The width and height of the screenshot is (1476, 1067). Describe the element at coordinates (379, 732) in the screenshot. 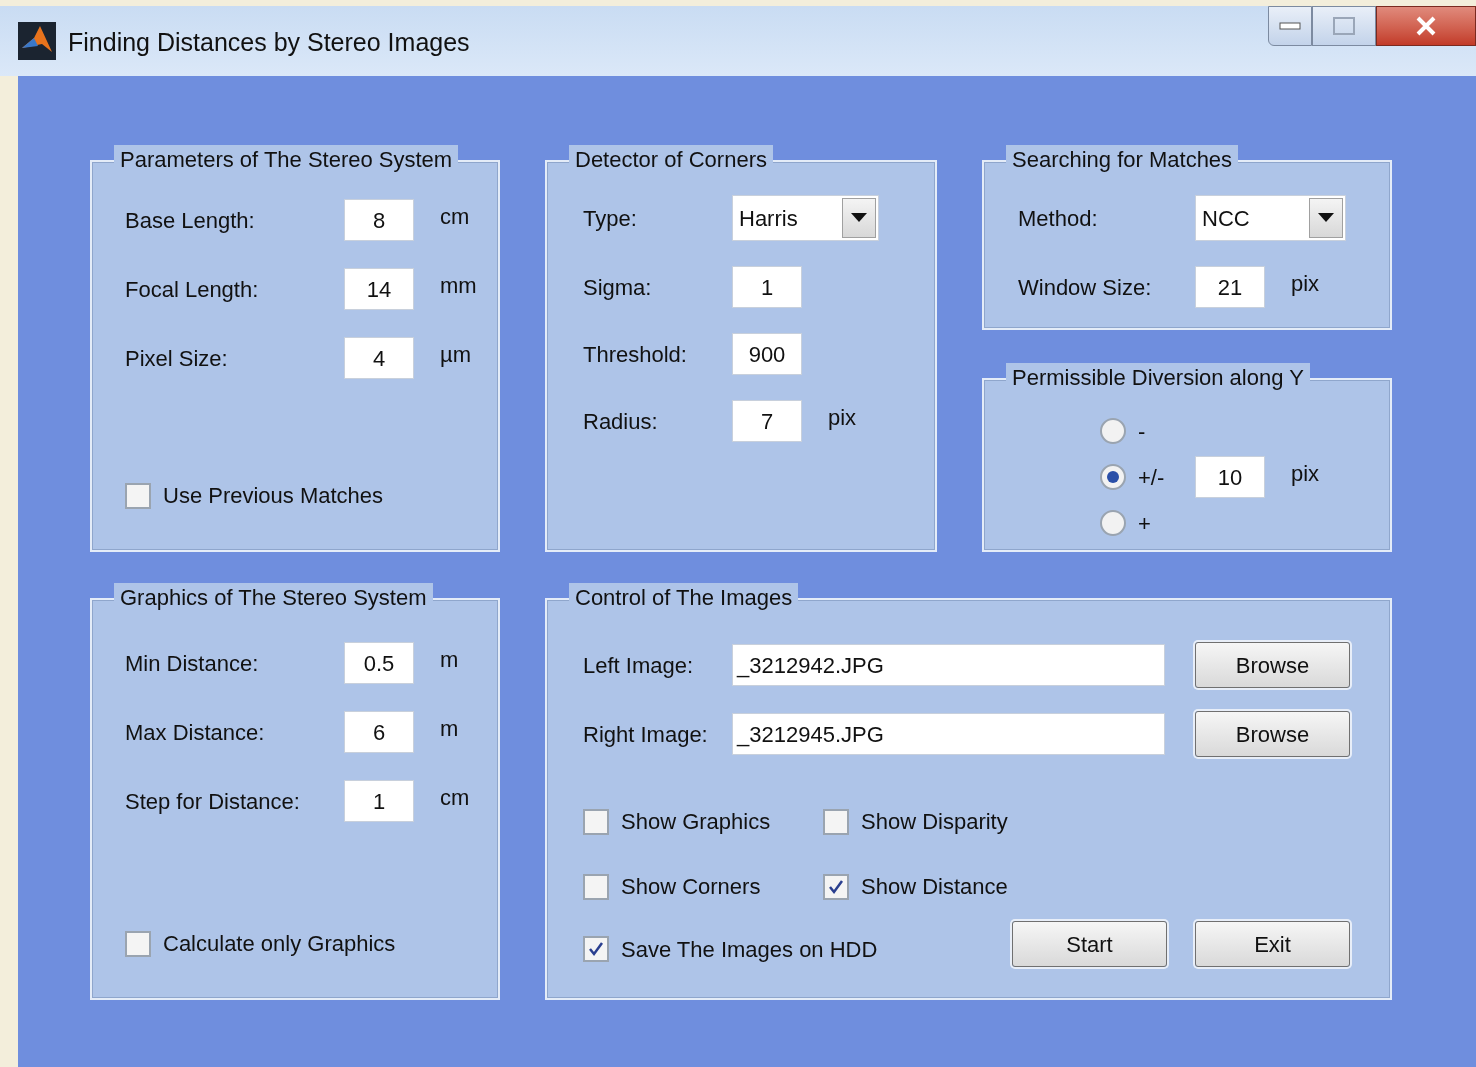

I see `text-field: 6` at that location.